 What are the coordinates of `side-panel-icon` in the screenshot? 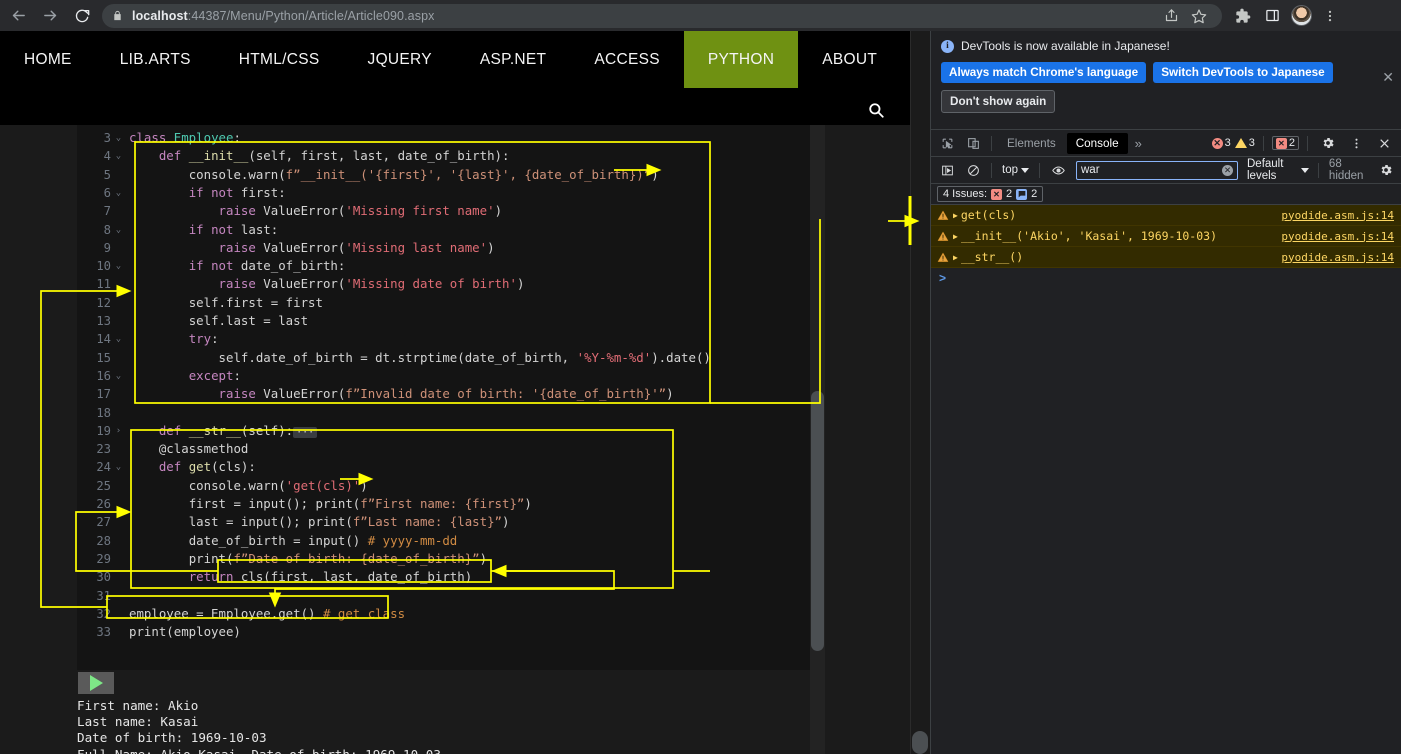 It's located at (1272, 16).